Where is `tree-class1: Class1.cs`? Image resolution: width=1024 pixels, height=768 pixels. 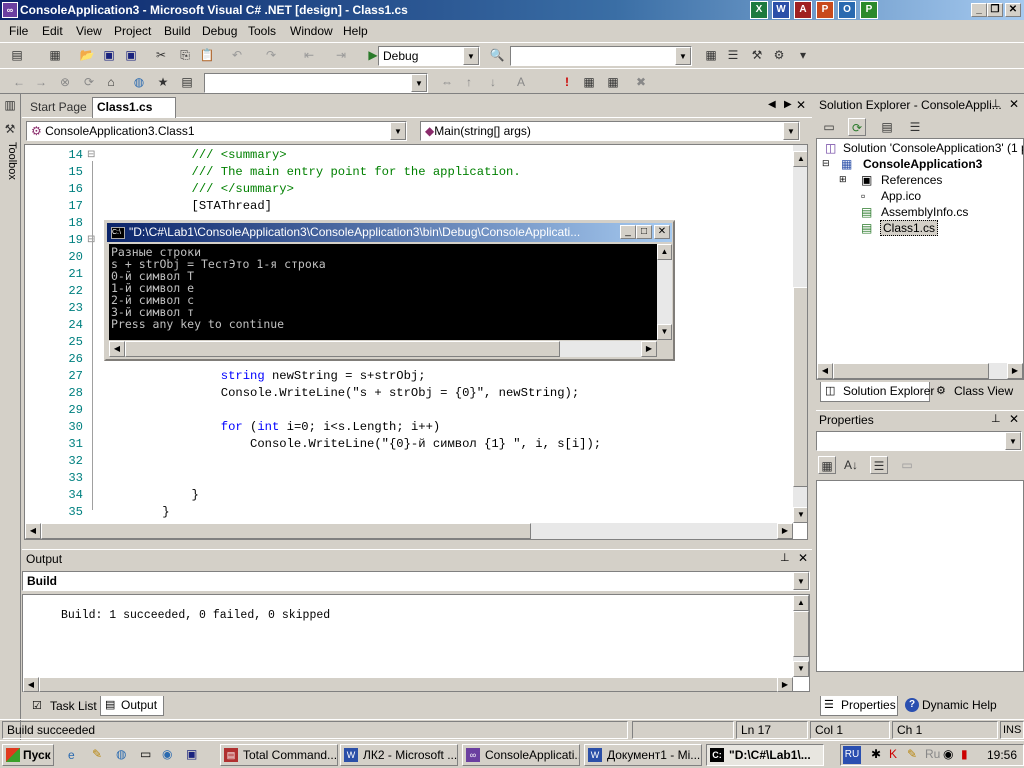 tree-class1: Class1.cs is located at coordinates (909, 228).